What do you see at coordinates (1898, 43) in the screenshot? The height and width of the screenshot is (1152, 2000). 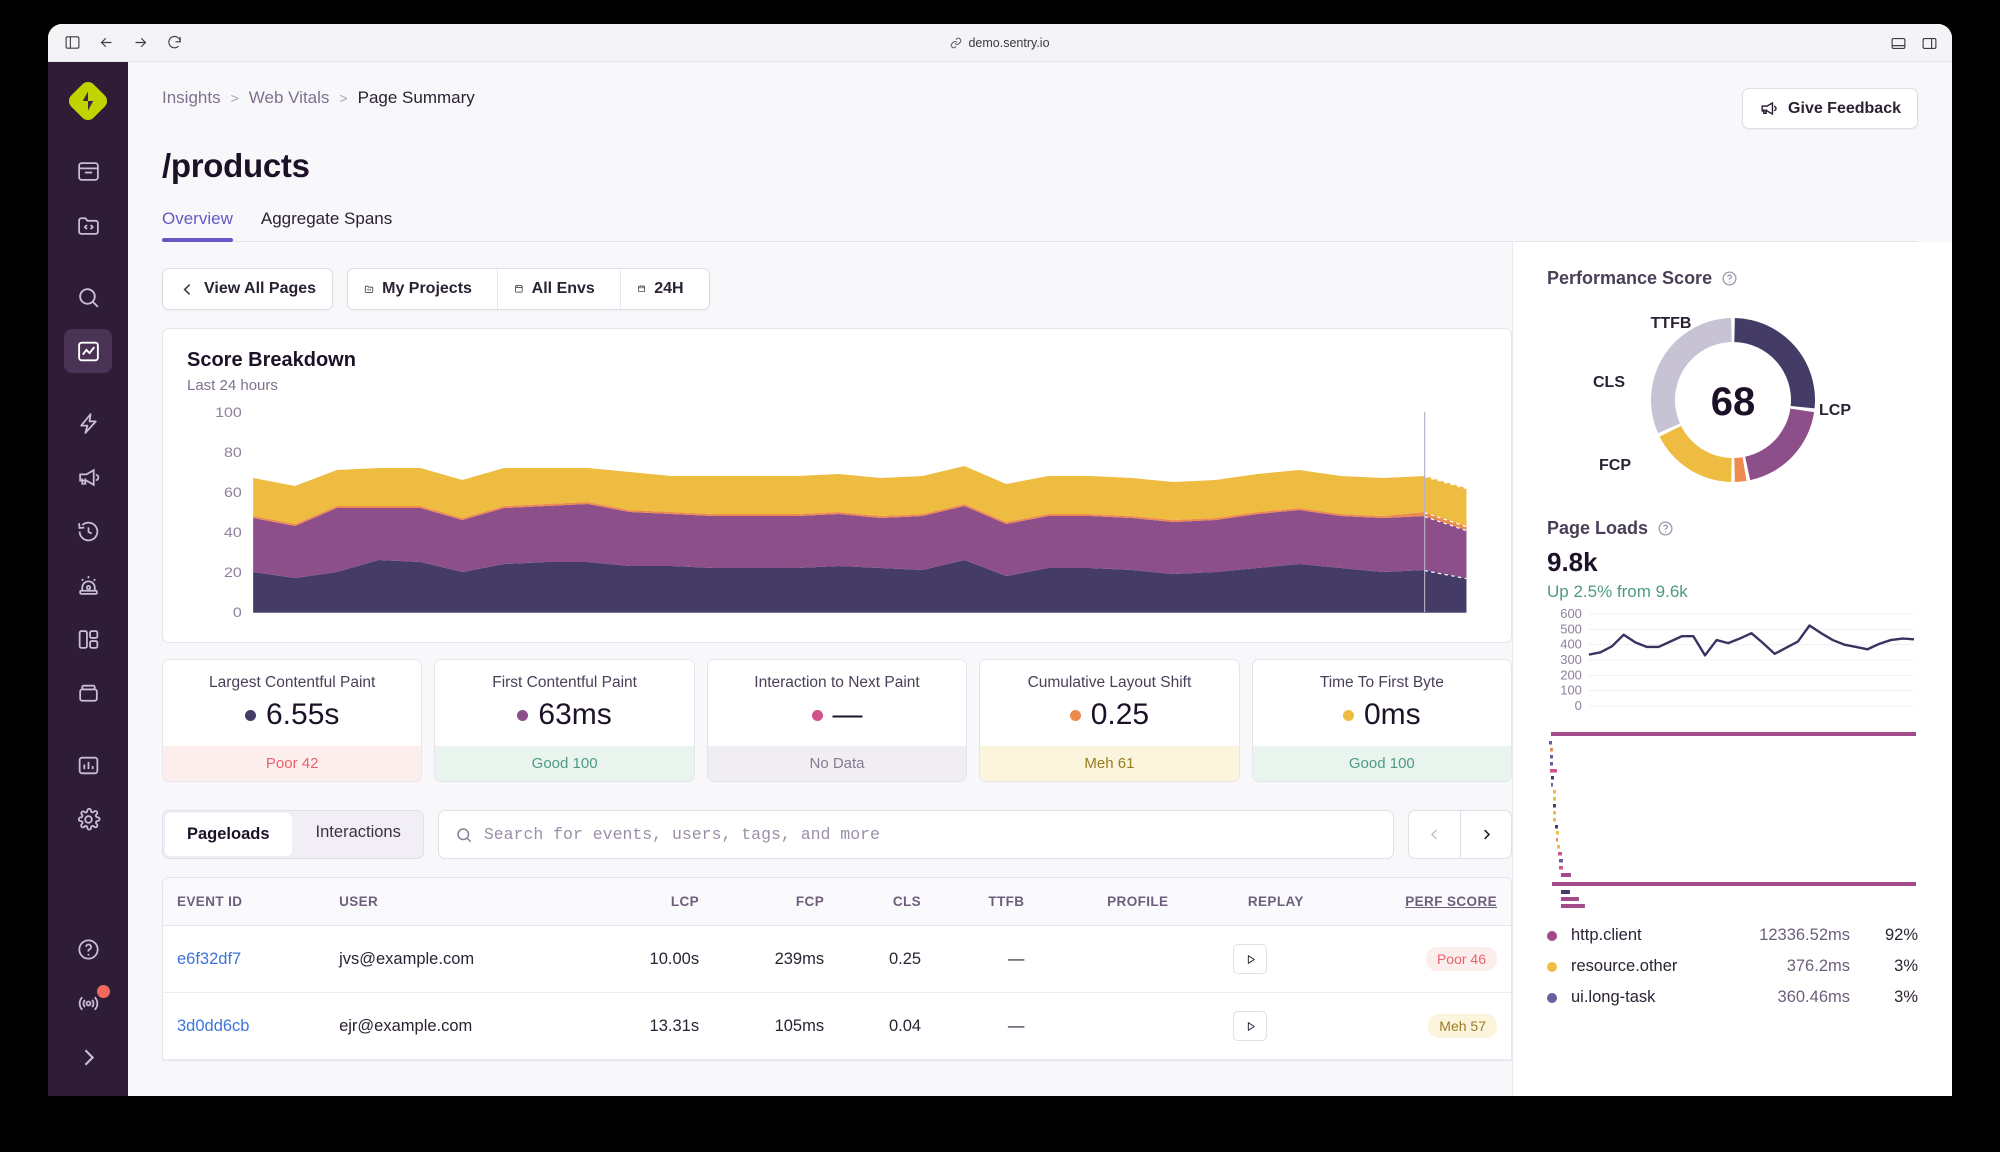 I see `browser-panel-icon` at bounding box center [1898, 43].